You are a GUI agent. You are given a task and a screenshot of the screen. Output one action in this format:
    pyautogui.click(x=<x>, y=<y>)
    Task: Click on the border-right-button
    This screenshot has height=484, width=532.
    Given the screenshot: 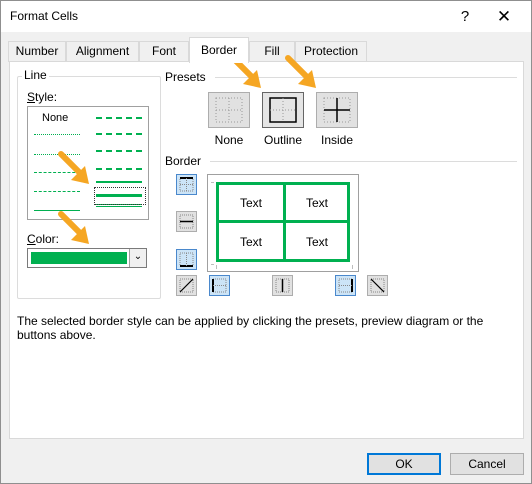 What is the action you would take?
    pyautogui.click(x=345, y=285)
    